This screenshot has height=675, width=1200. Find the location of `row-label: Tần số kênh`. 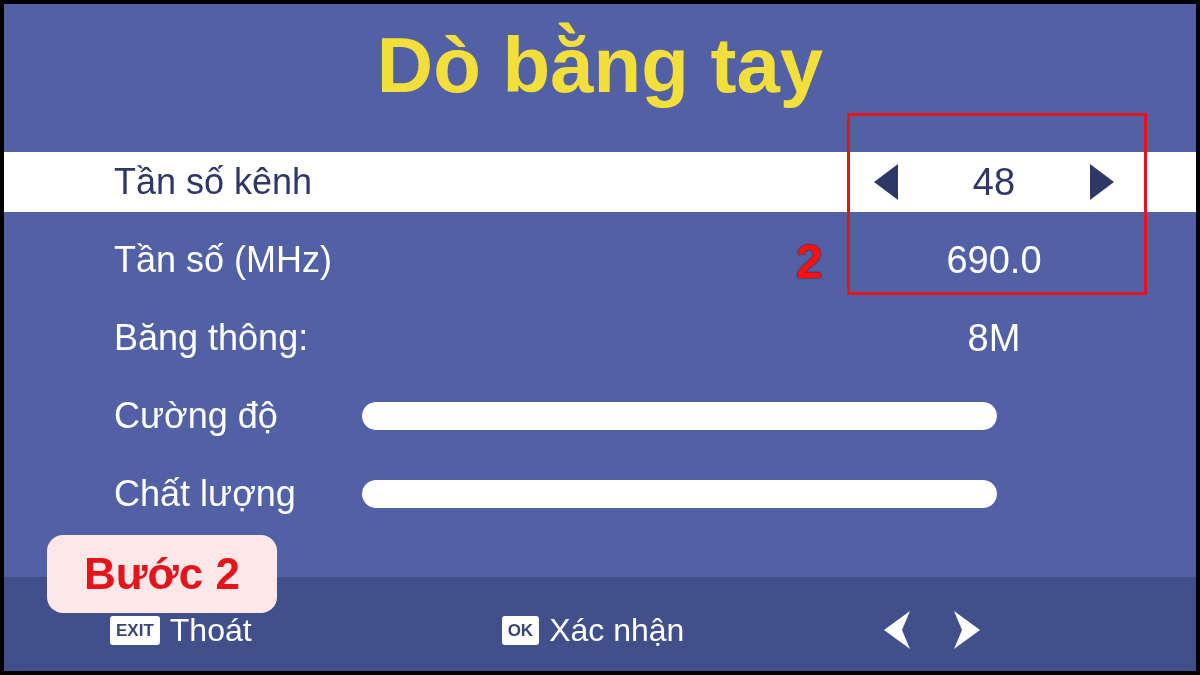

row-label: Tần số kênh is located at coordinates (214, 182).